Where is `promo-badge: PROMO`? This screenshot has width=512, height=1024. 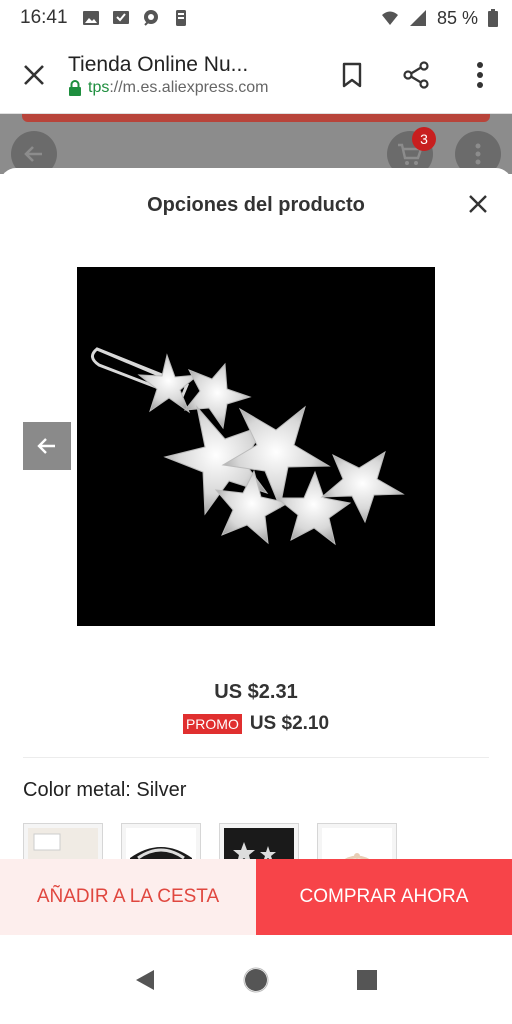
promo-badge: PROMO is located at coordinates (212, 724).